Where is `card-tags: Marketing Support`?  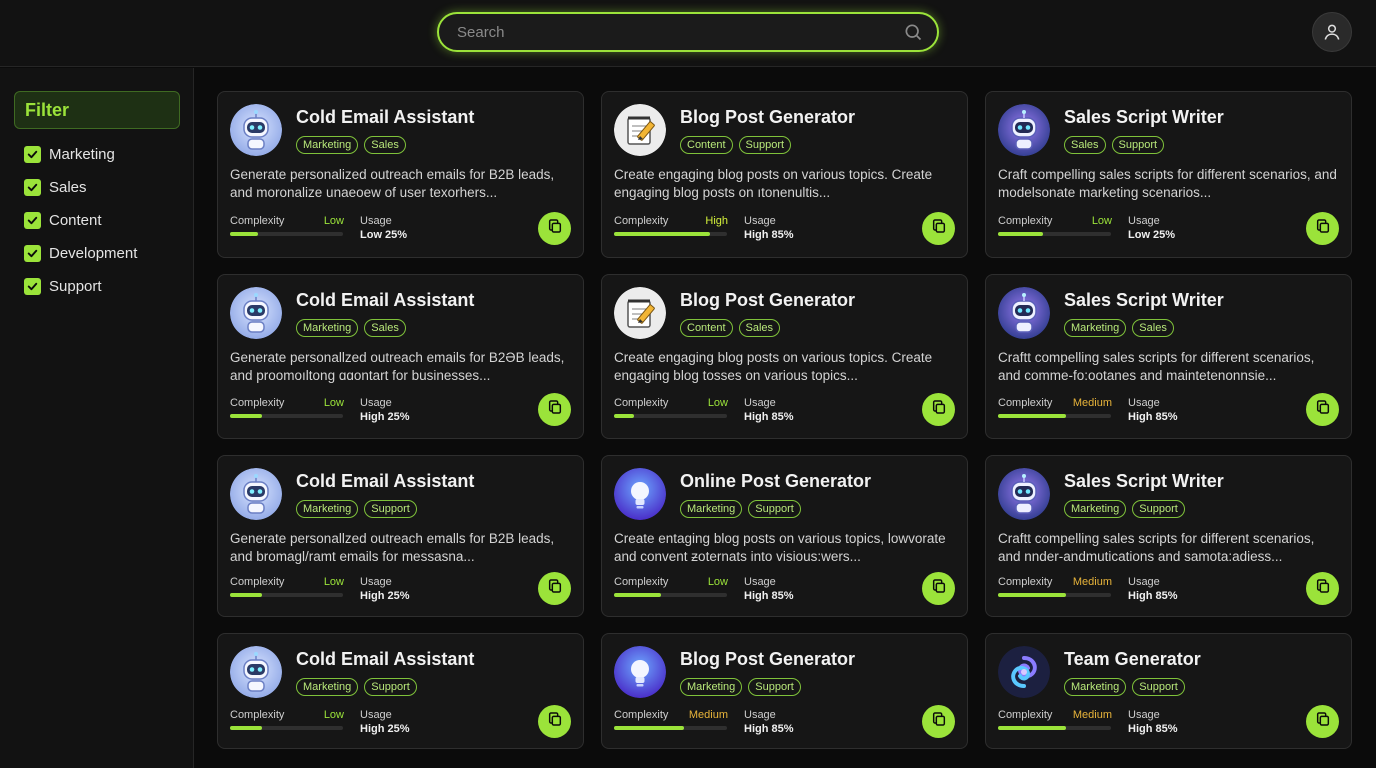
card-tags: Marketing Support is located at coordinates (740, 509).